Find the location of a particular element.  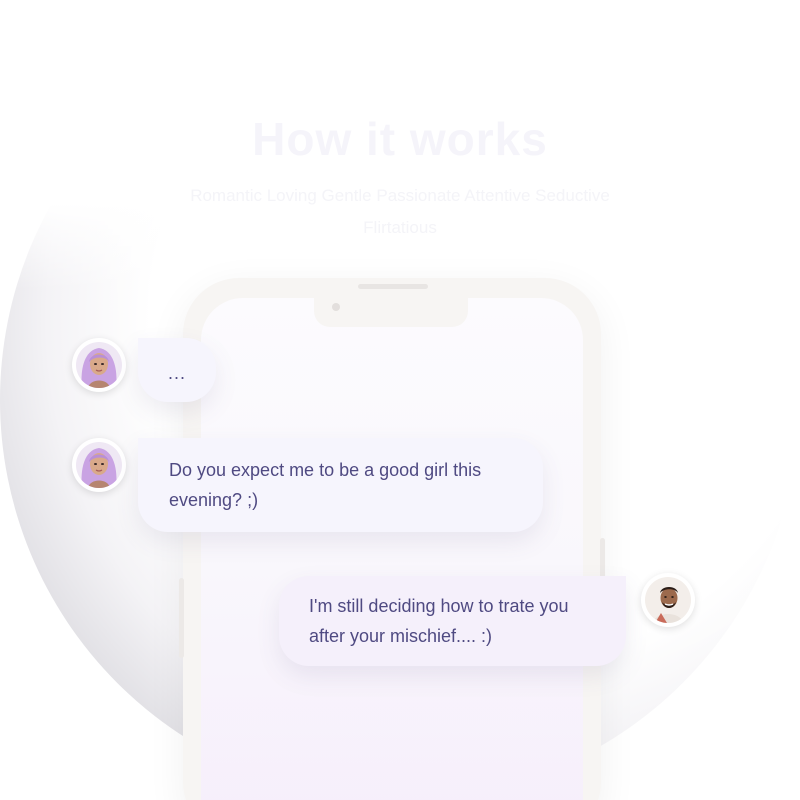

phone-notch is located at coordinates (391, 312).